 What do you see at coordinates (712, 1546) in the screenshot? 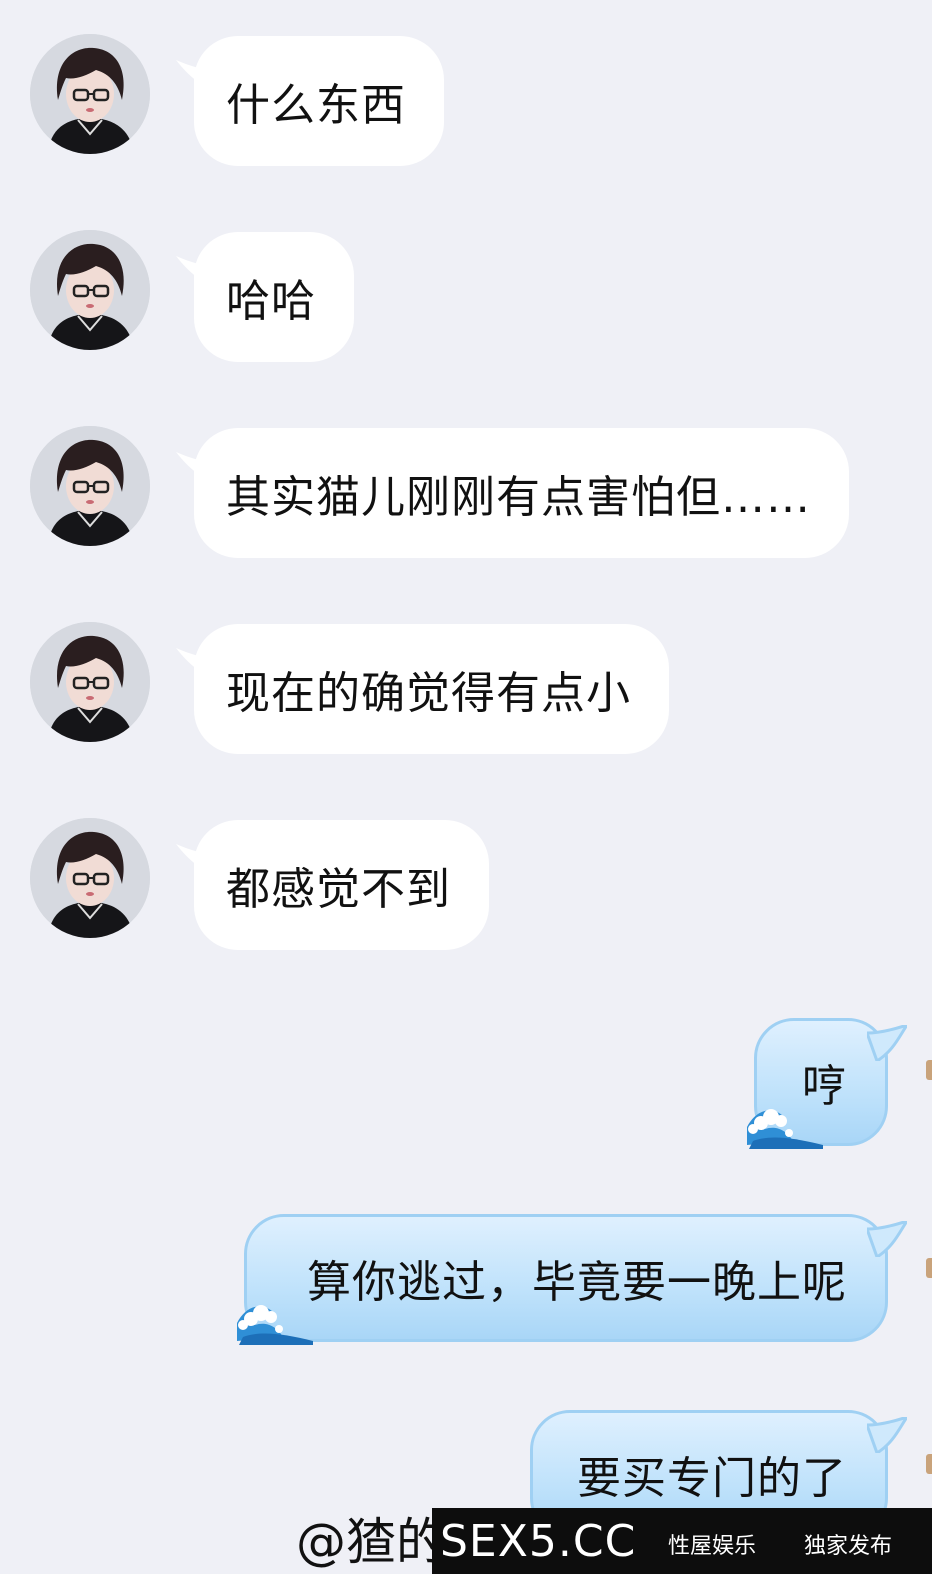
I see `ad-tag-1: 性屋娱乐` at bounding box center [712, 1546].